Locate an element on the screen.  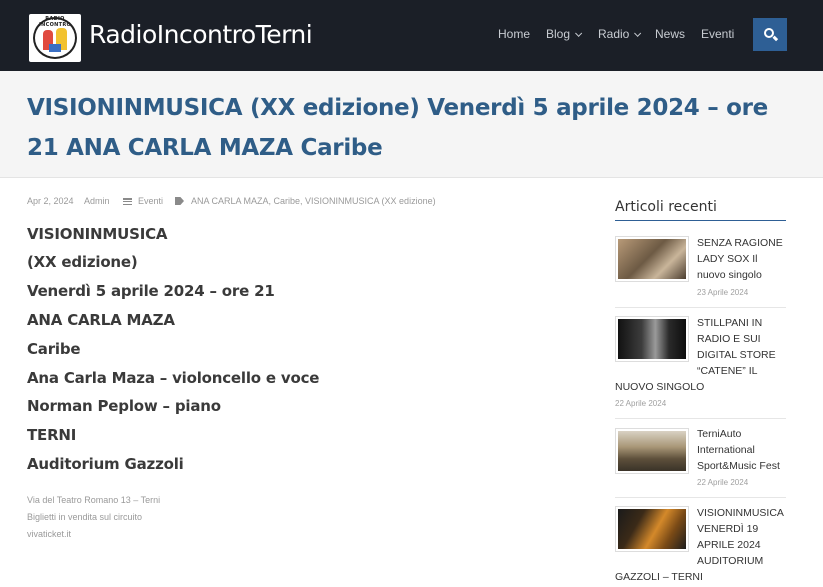
body-line: Caribe is located at coordinates (54, 349).